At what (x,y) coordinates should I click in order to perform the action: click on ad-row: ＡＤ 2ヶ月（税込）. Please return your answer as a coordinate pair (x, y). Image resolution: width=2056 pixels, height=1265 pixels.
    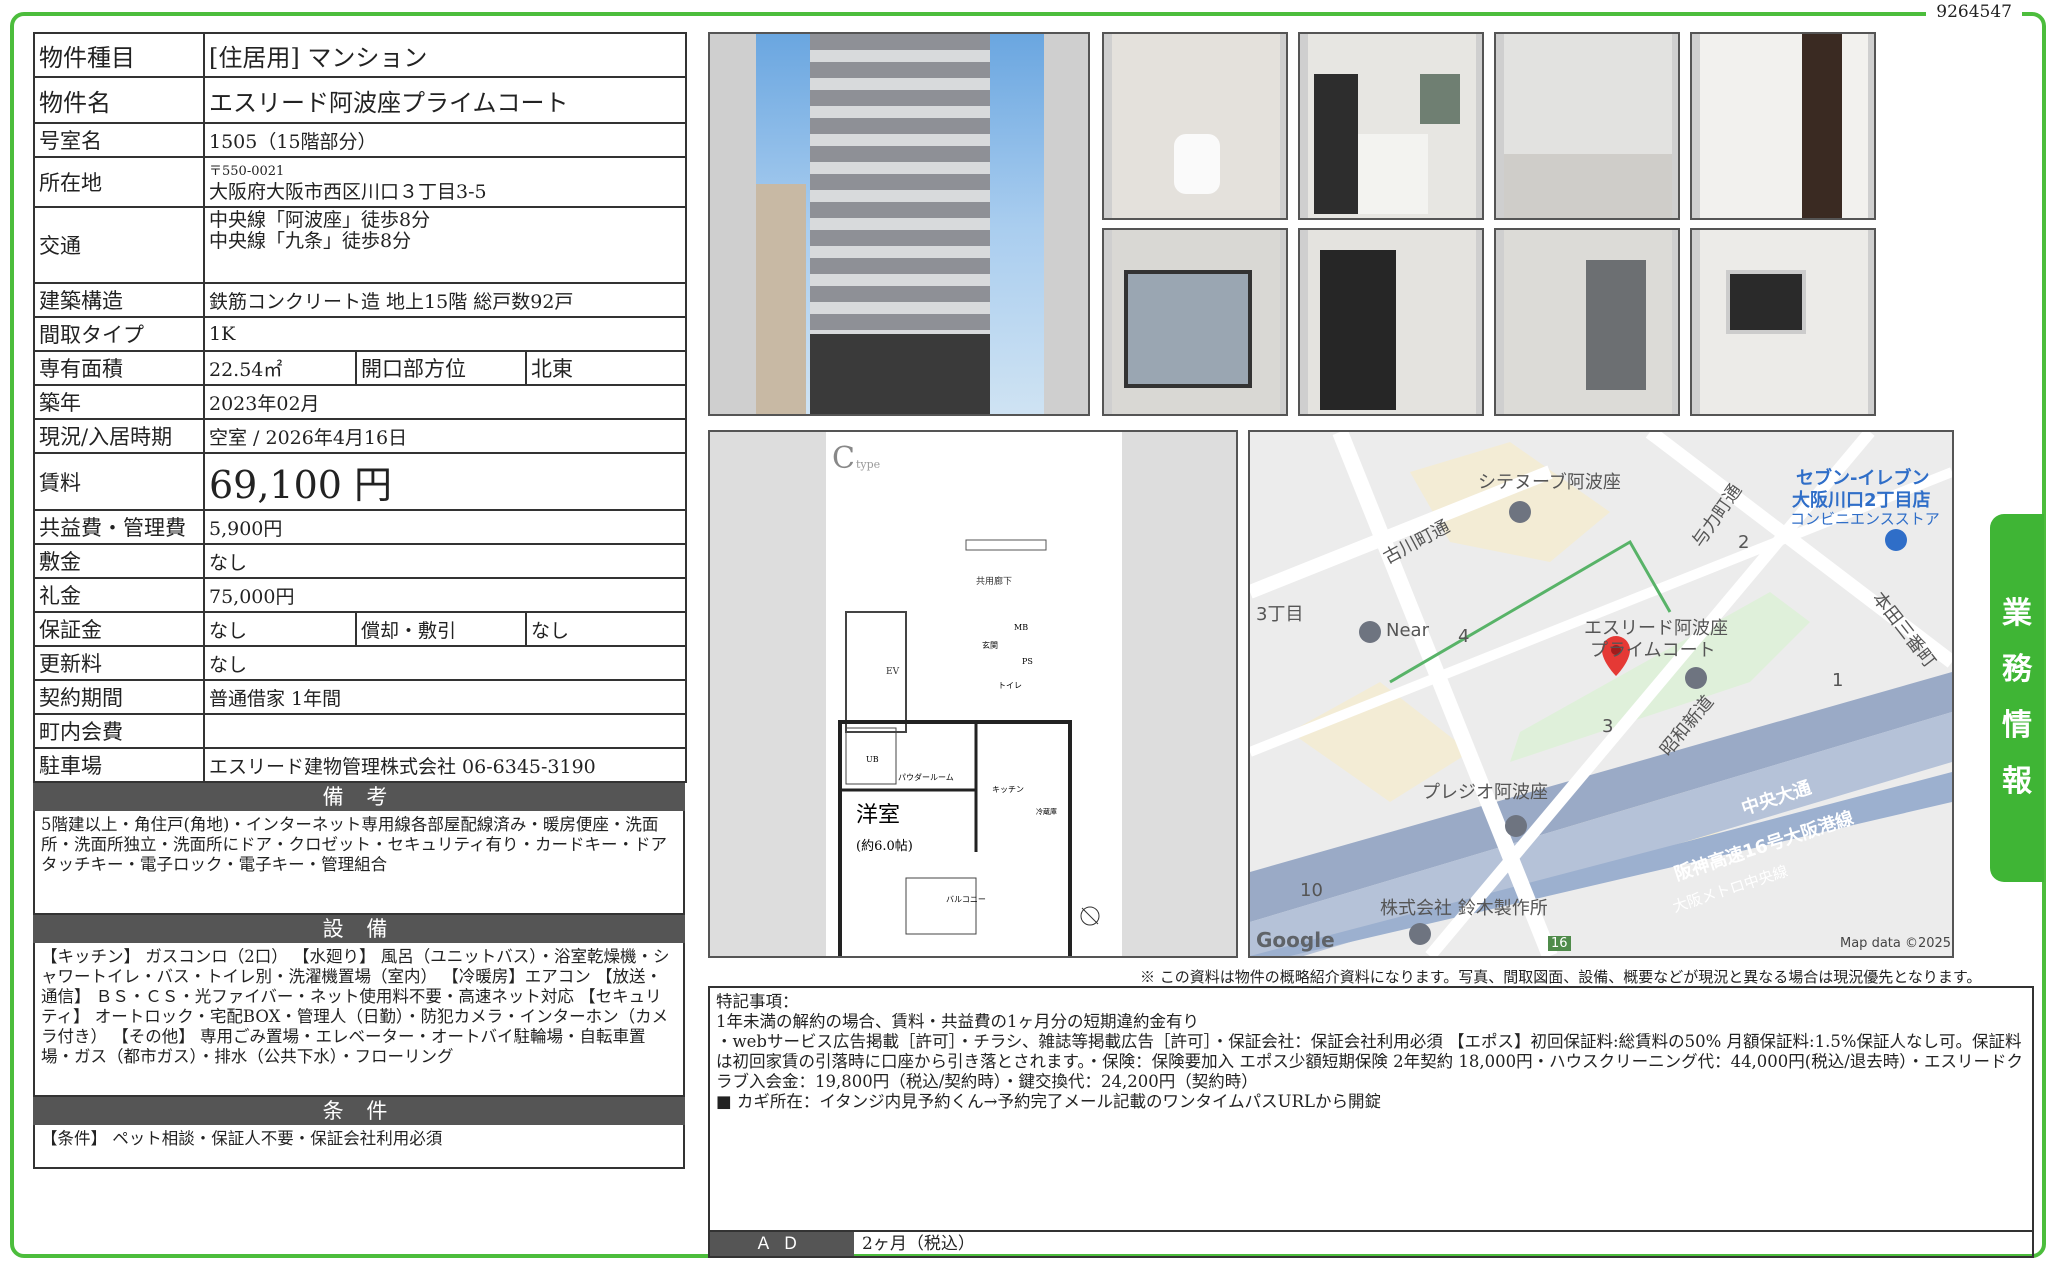
    Looking at the image, I should click on (1371, 1244).